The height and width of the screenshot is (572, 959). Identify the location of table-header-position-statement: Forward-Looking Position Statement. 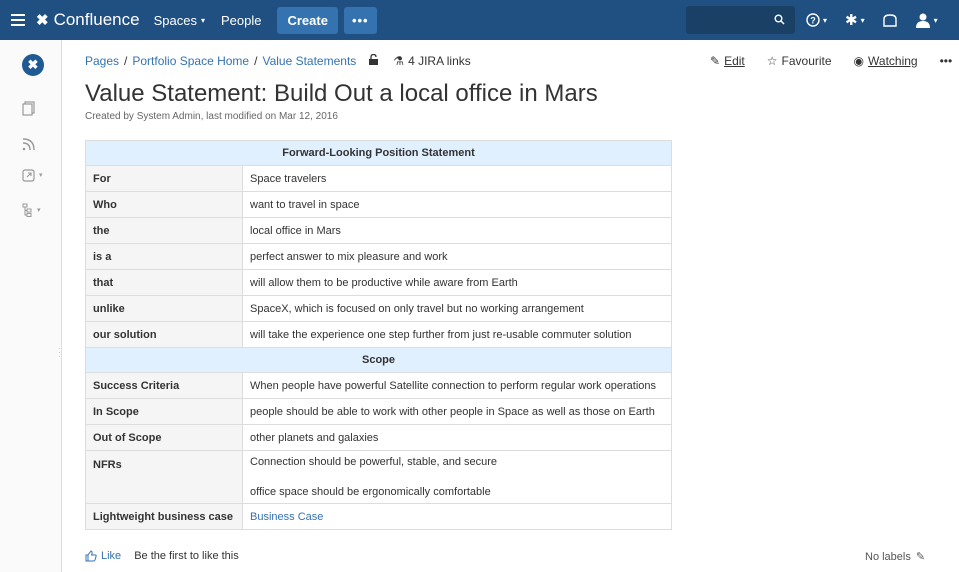
(378, 153).